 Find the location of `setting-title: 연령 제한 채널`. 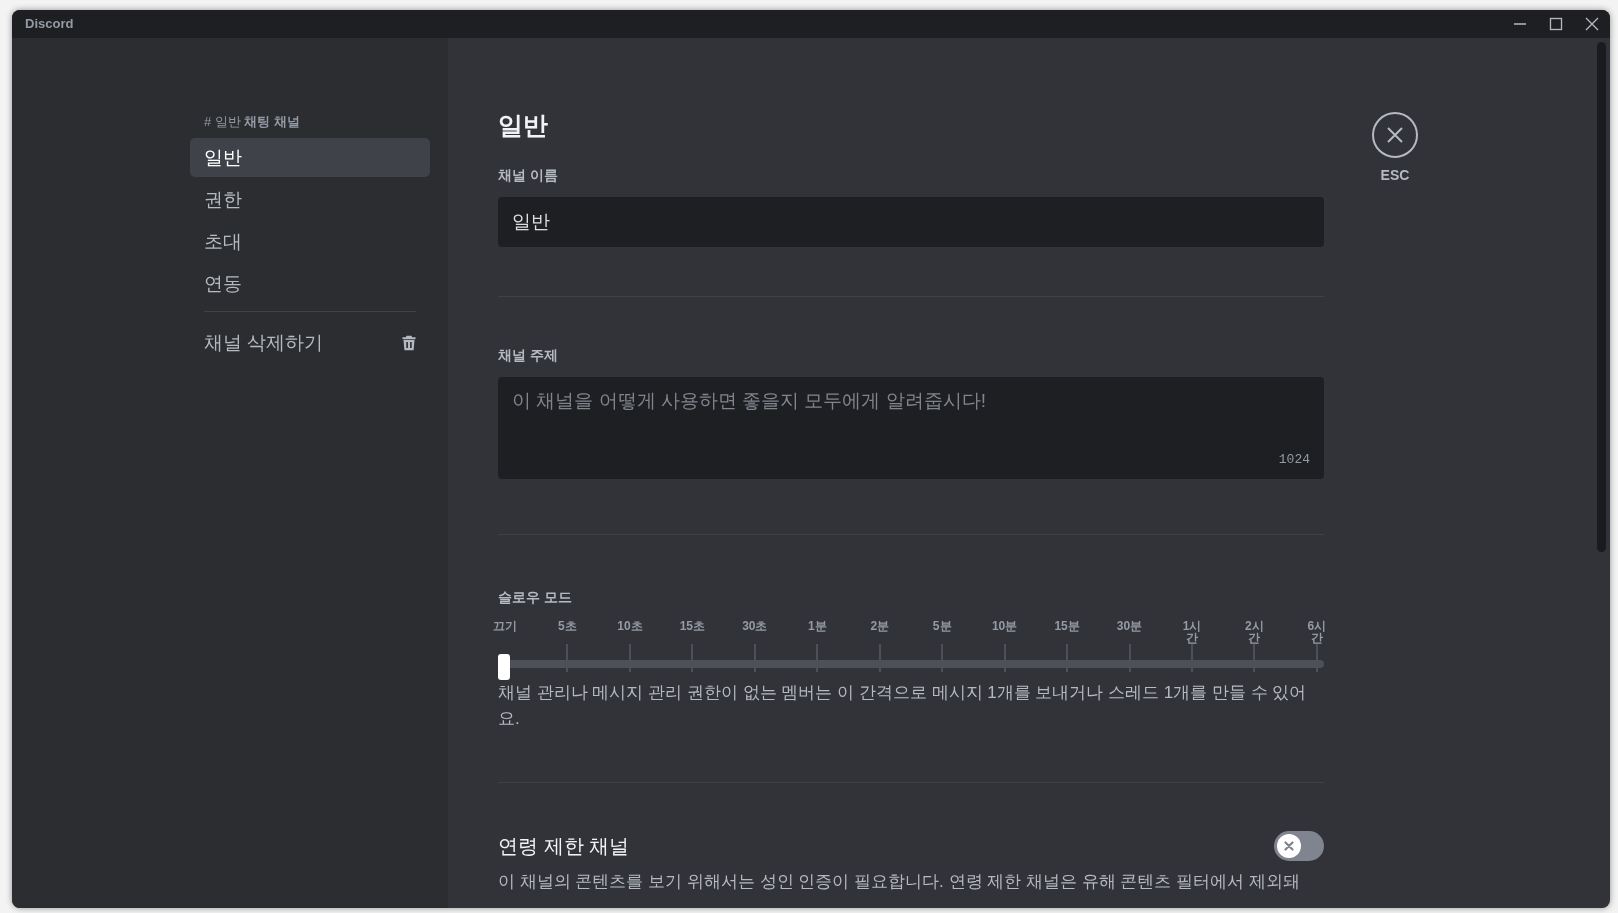

setting-title: 연령 제한 채널 is located at coordinates (564, 846).